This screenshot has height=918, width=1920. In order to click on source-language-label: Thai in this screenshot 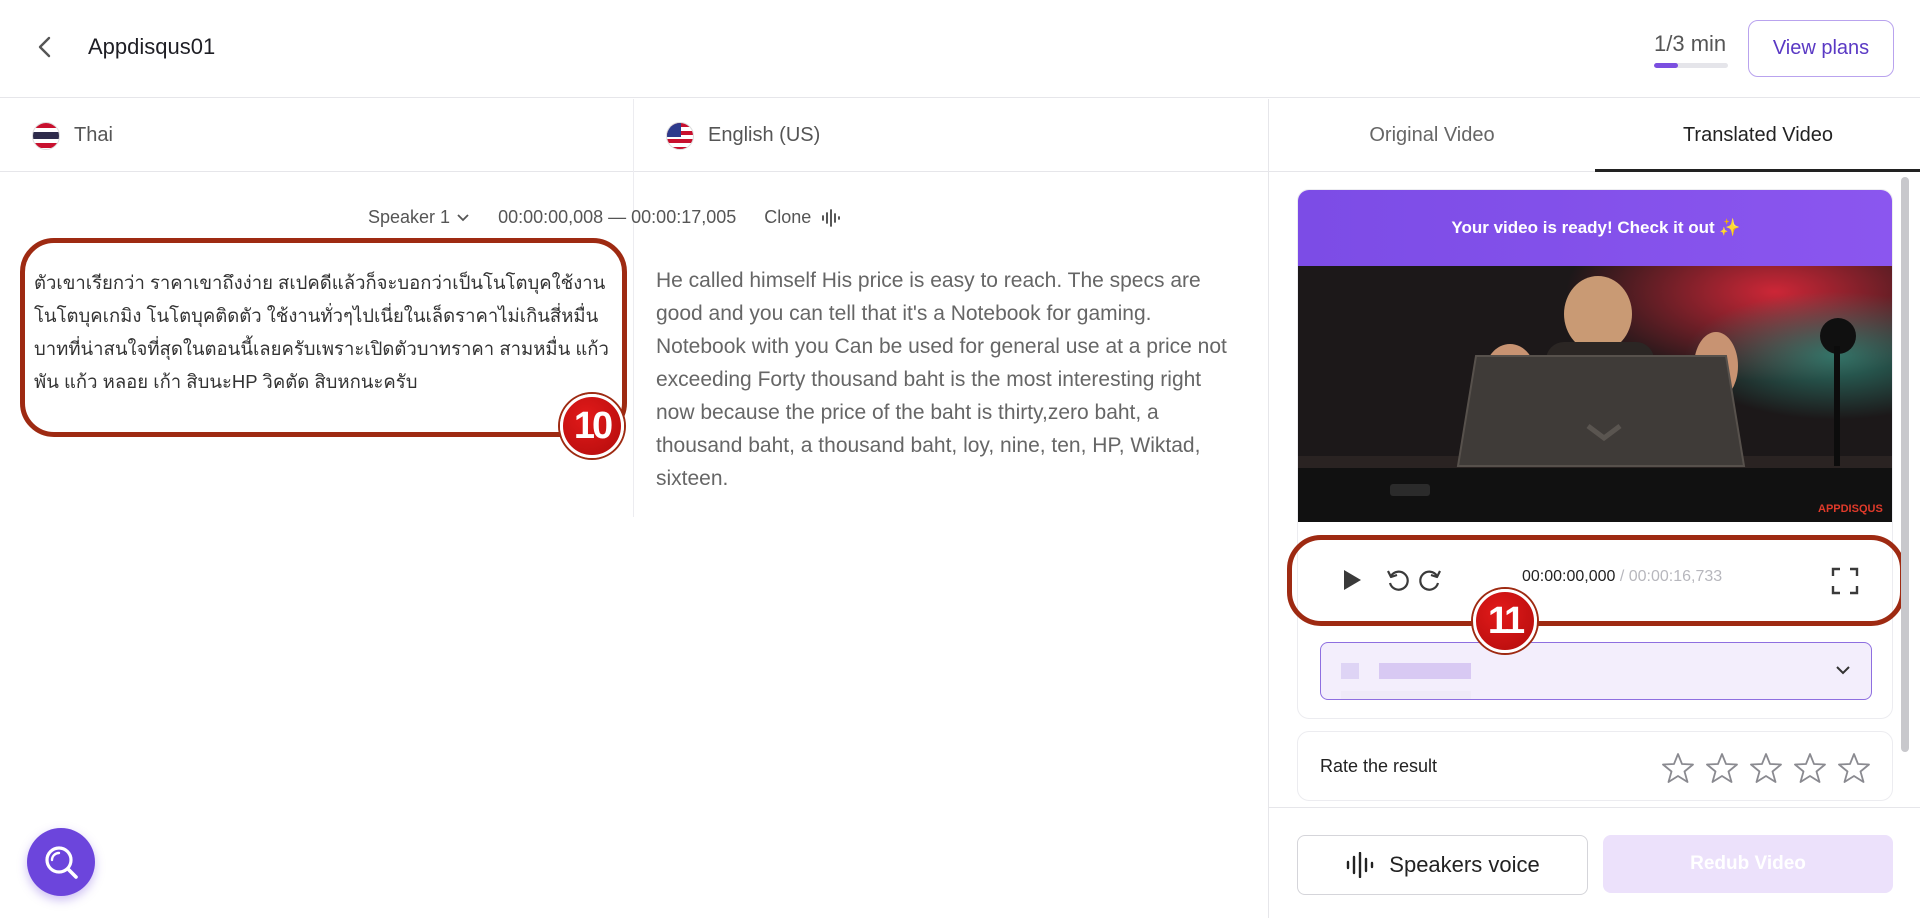, I will do `click(93, 135)`.